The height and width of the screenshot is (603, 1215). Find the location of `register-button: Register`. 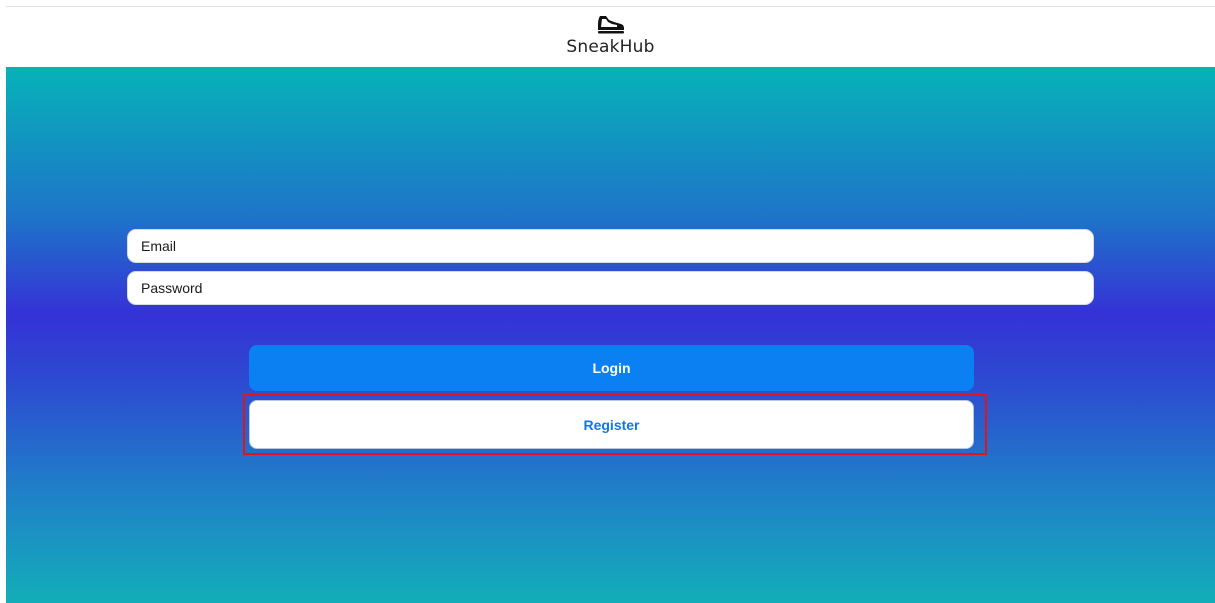

register-button: Register is located at coordinates (611, 424).